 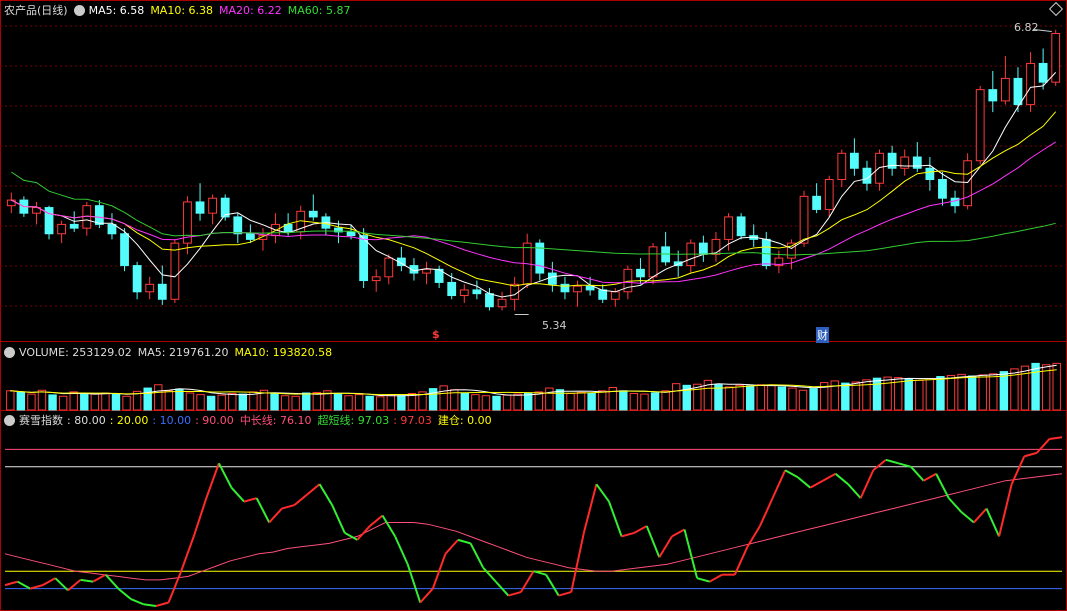 I want to click on low-price-label: 5.34, so click(x=554, y=325).